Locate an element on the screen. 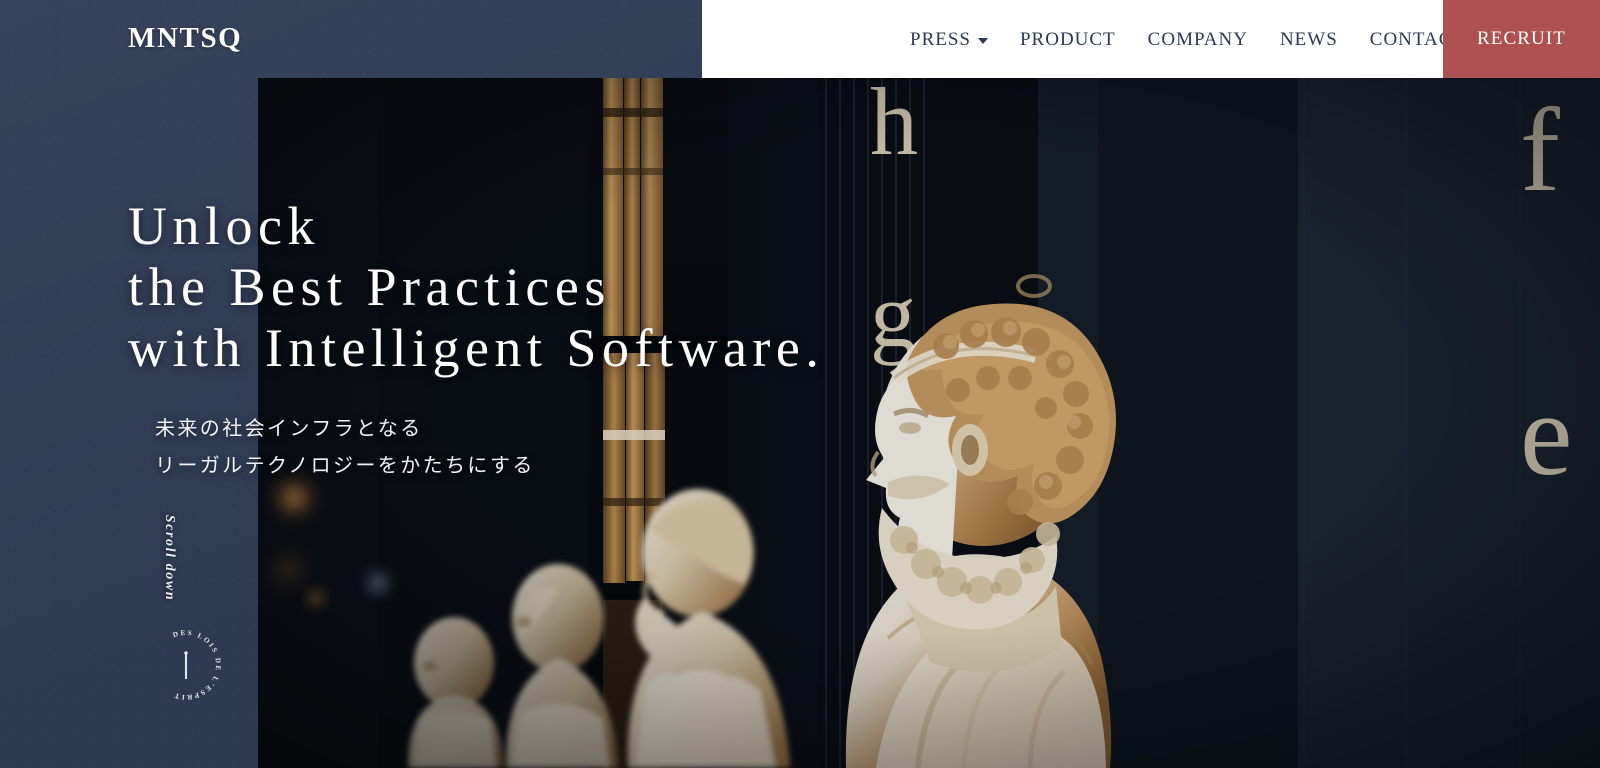 The width and height of the screenshot is (1600, 768). nav-item-news-label: NEWS is located at coordinates (1308, 39).